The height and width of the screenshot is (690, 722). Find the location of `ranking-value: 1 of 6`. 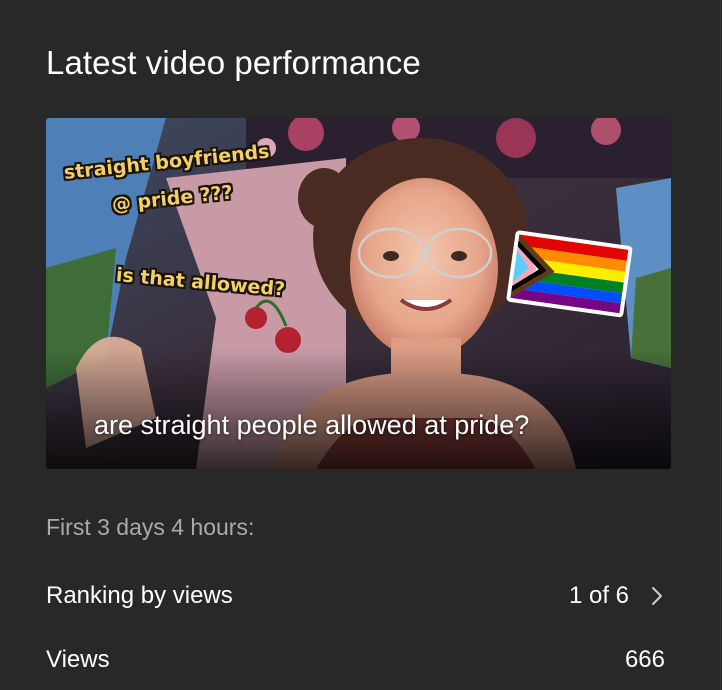

ranking-value: 1 of 6 is located at coordinates (598, 595).